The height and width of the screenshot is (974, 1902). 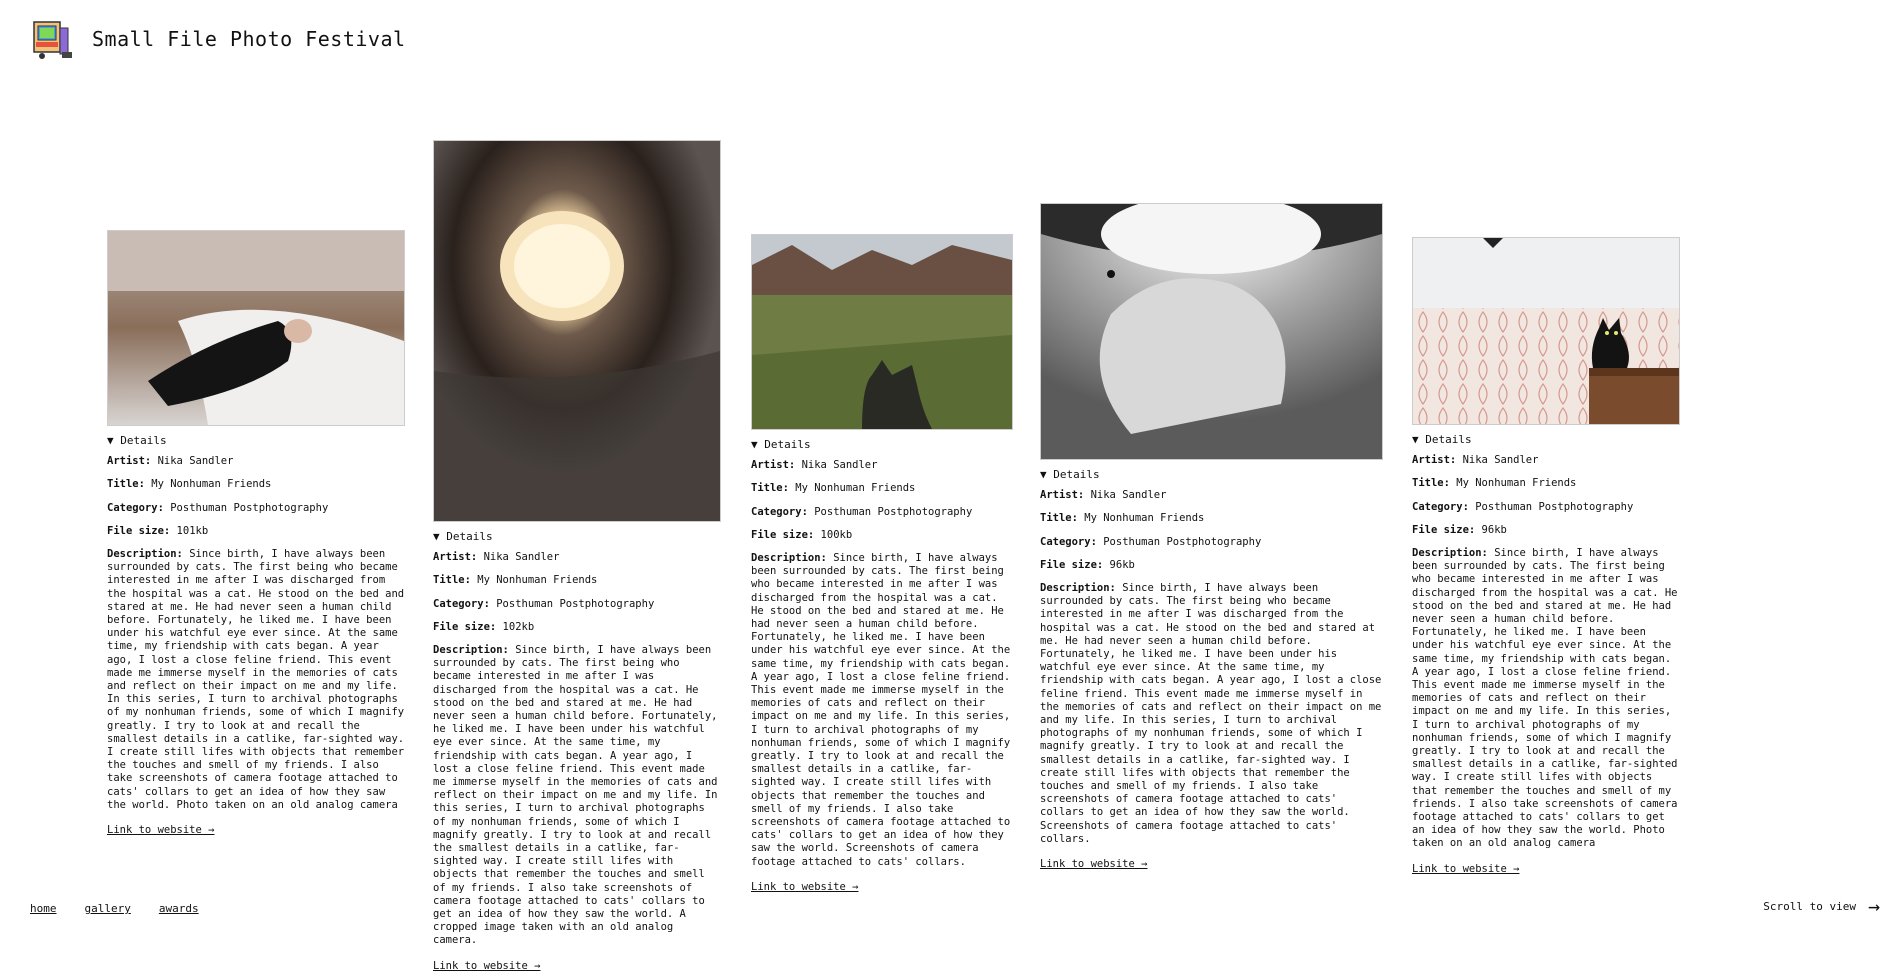 What do you see at coordinates (43, 908) in the screenshot?
I see `nav-home-link: home` at bounding box center [43, 908].